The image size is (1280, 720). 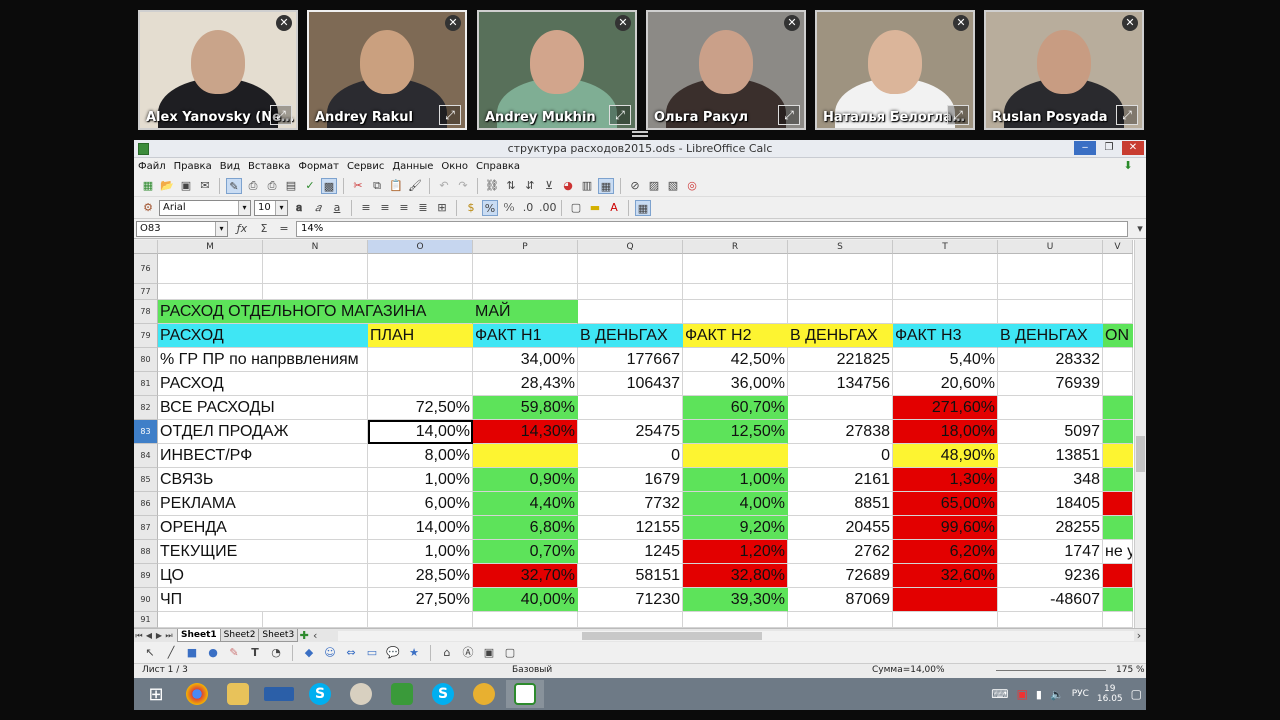 I want to click on clock: 19 16.05, so click(x=1110, y=694).